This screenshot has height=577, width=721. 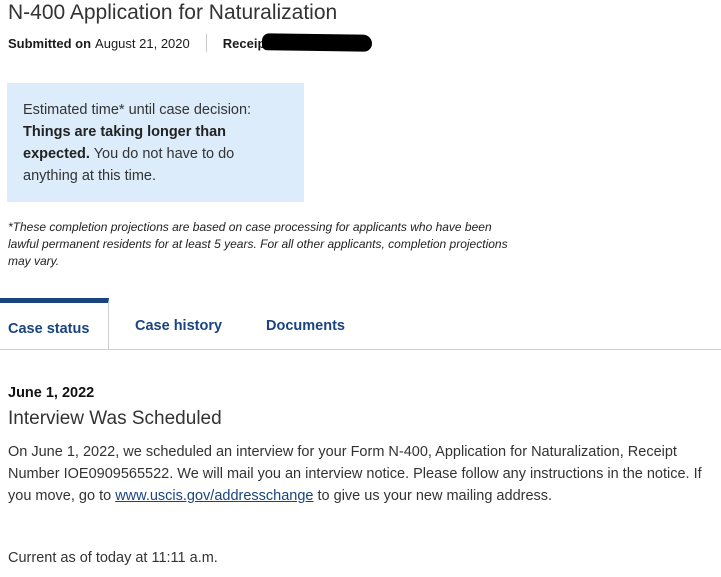 What do you see at coordinates (305, 323) in the screenshot?
I see `tab-documents: Documents` at bounding box center [305, 323].